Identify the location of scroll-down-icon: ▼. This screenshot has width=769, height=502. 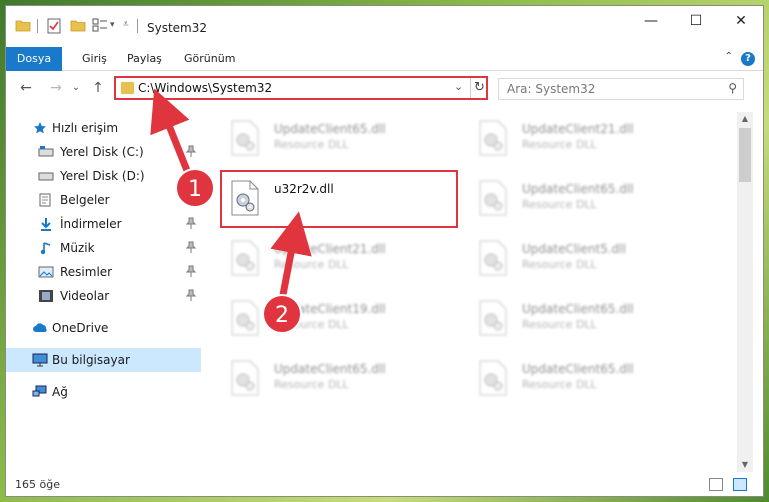
(745, 465).